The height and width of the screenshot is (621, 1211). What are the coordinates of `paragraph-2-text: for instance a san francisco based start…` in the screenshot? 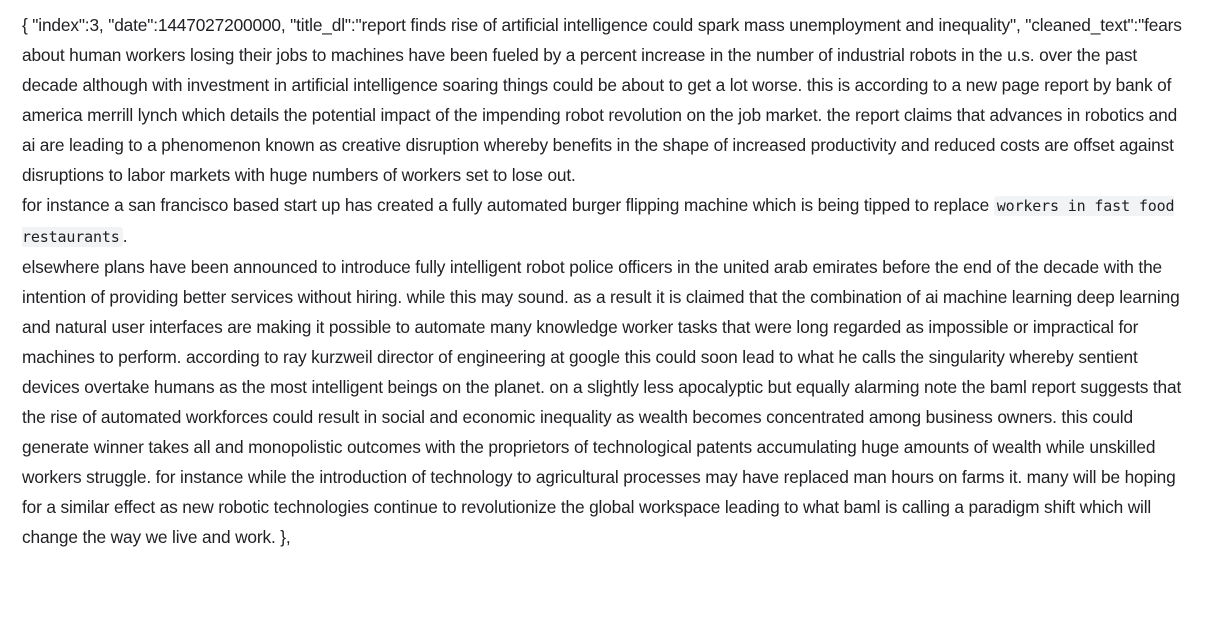 It's located at (508, 205).